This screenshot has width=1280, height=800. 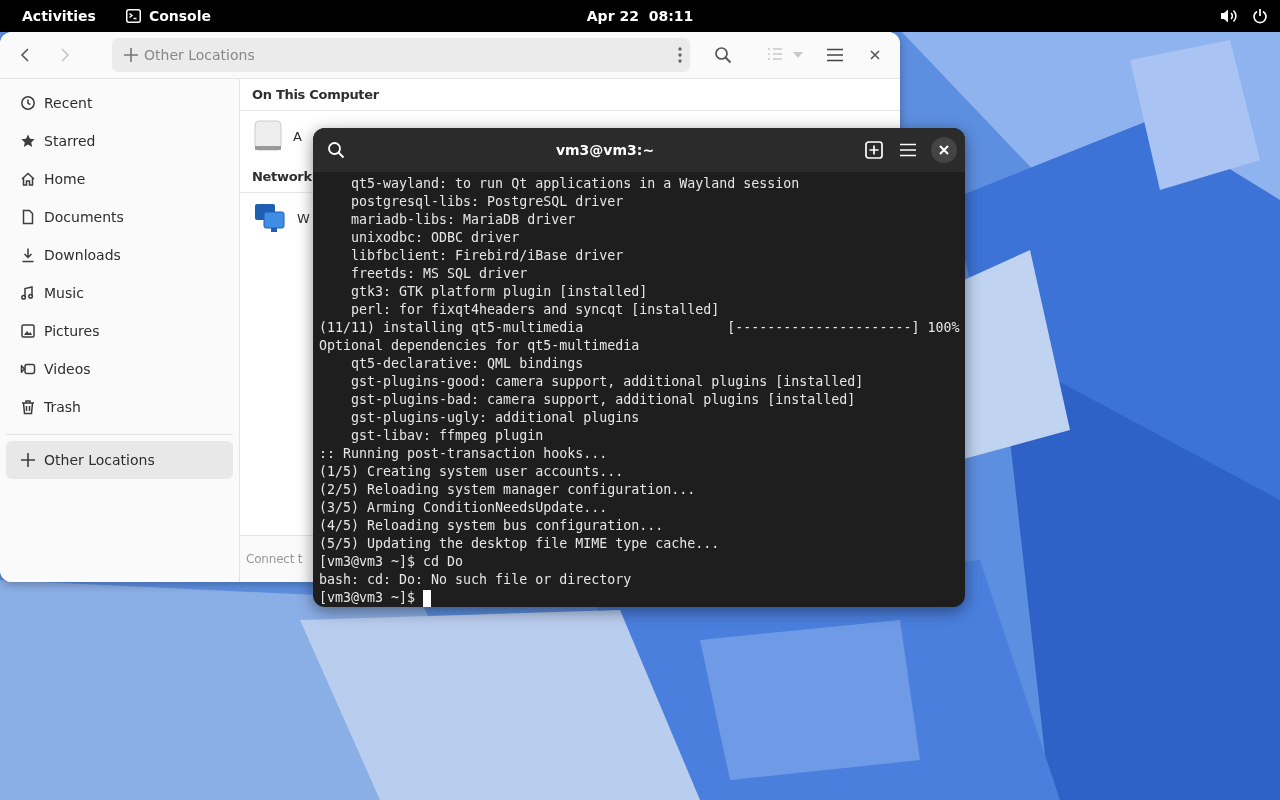 I want to click on terminal-line: qt5-wayland: to run Qt applications in a Wayland session, so click(x=575, y=184).